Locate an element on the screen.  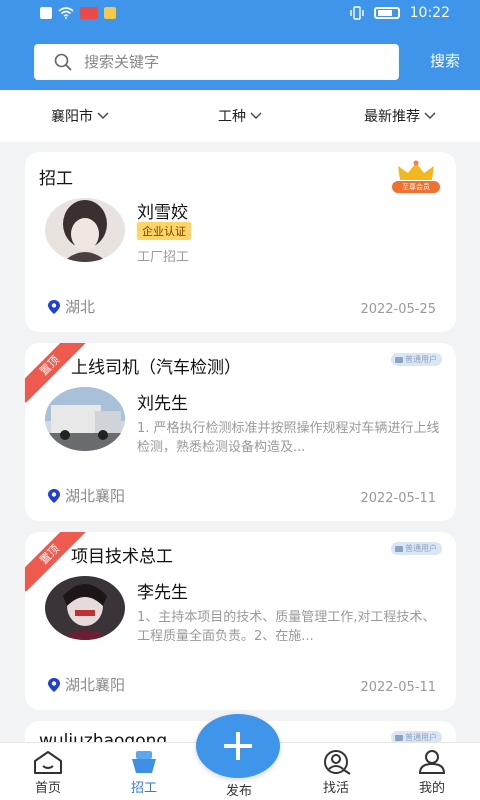
filter-city-label: 襄阳市 is located at coordinates (72, 117).